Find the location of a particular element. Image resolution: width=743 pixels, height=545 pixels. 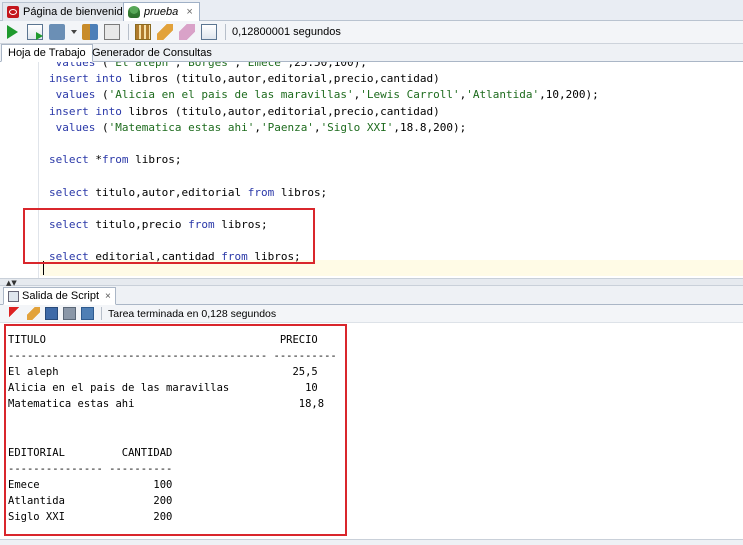

format-icon is located at coordinates (165, 32).